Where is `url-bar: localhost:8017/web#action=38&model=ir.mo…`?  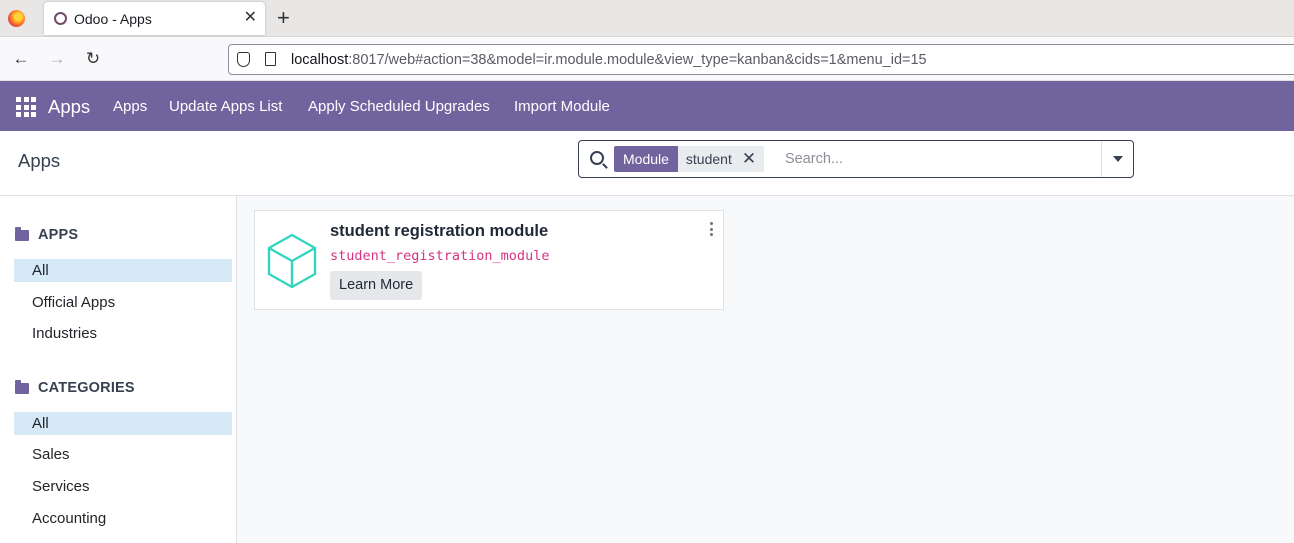
url-bar: localhost:8017/web#action=38&model=ir.mo… is located at coordinates (761, 59).